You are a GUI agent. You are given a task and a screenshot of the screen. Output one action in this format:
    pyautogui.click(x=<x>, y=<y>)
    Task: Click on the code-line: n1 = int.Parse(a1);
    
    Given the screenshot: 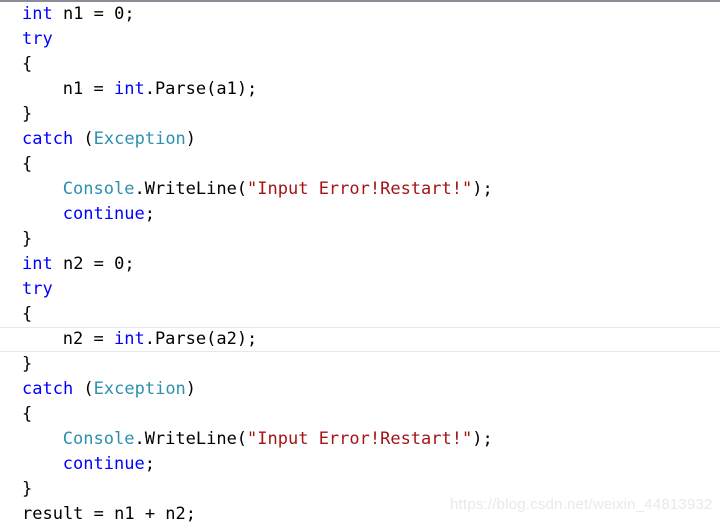 What is the action you would take?
    pyautogui.click(x=360, y=89)
    